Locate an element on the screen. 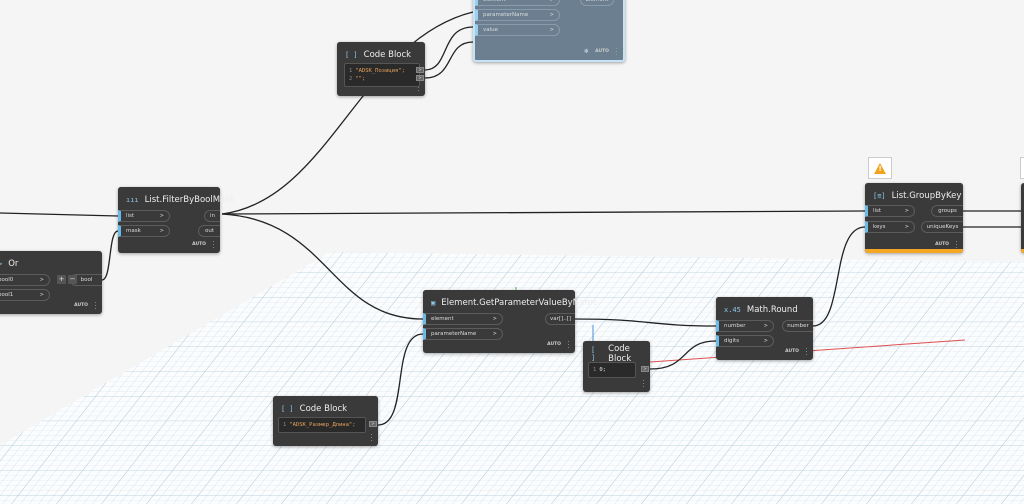 The height and width of the screenshot is (504, 1024). input-port-bool1: bool1 > is located at coordinates (25, 295).